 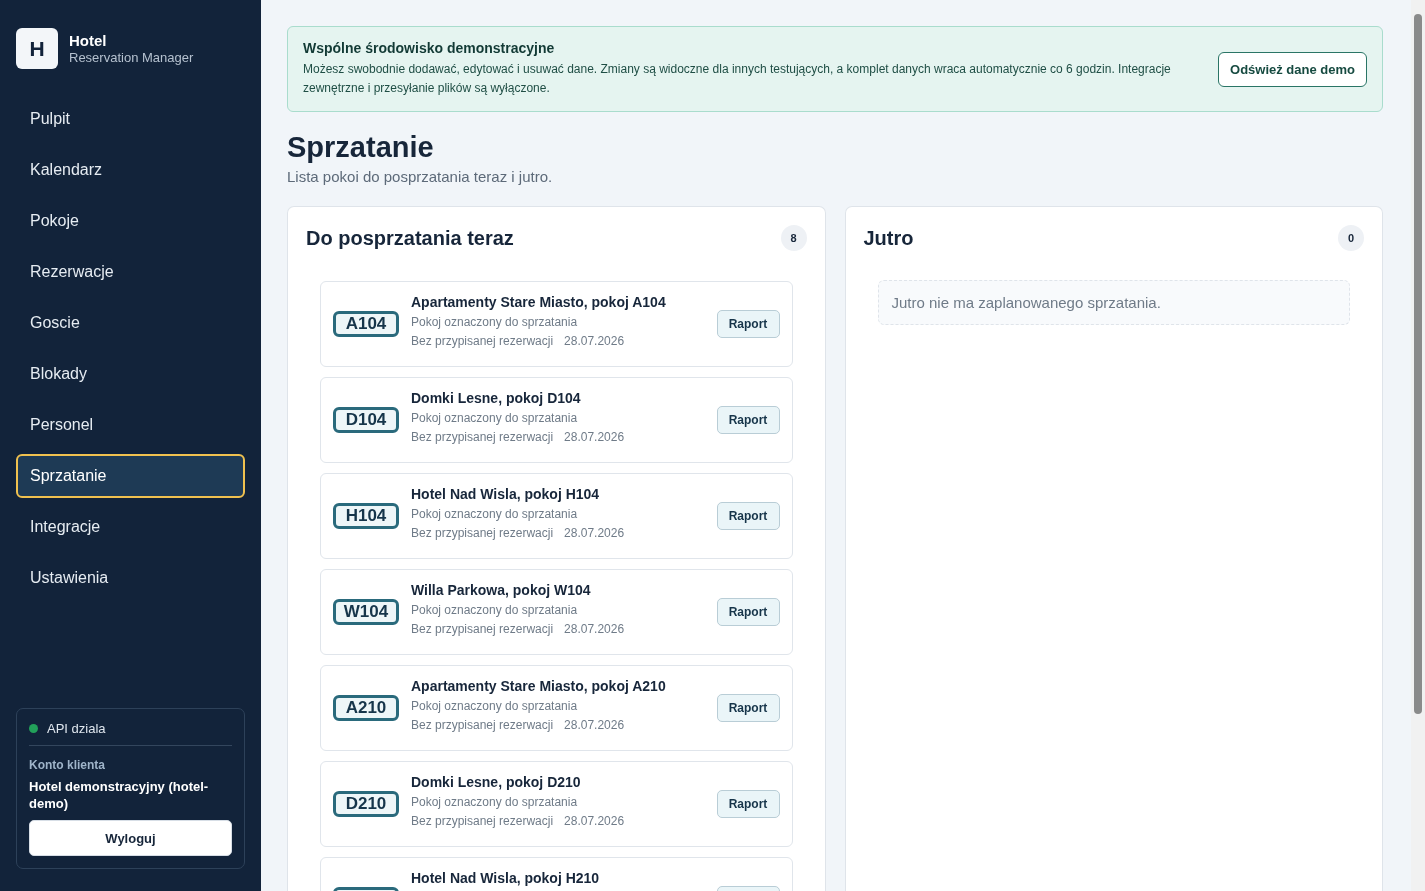 I want to click on nav-item: Integracje, so click(x=130, y=527).